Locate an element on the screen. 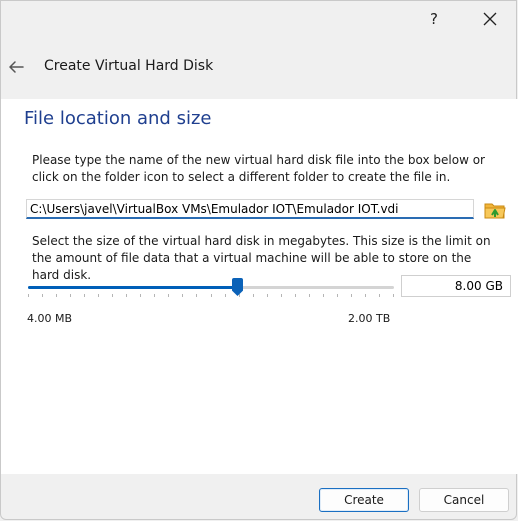 The image size is (518, 521). file-path-input is located at coordinates (250, 209).